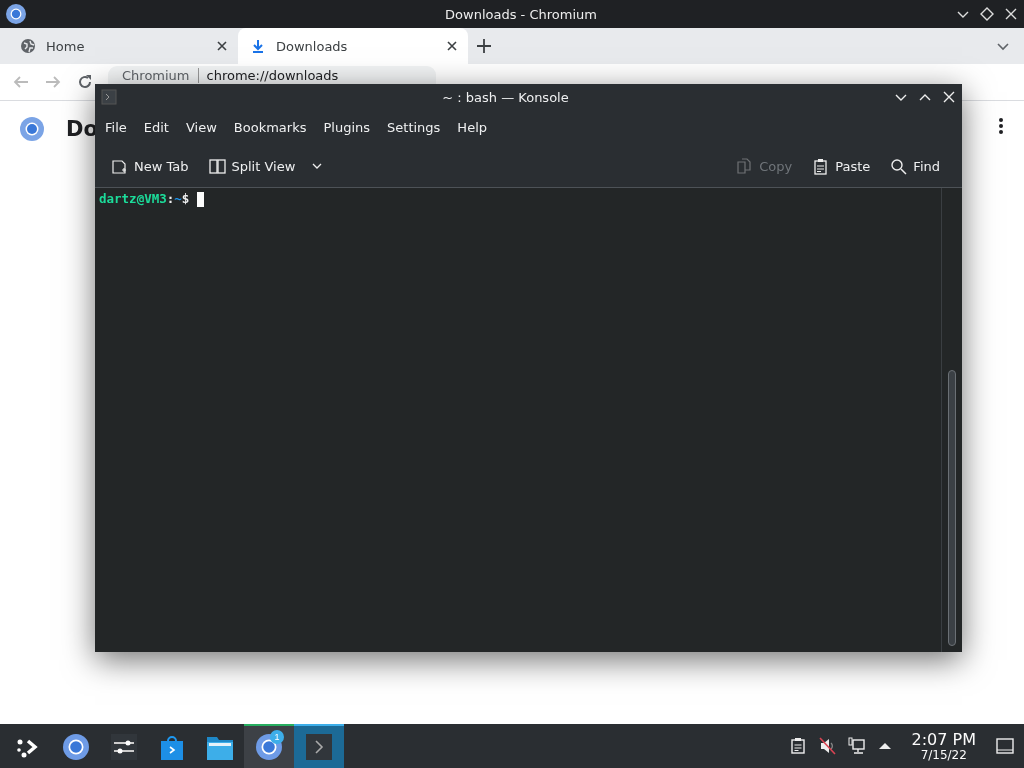  I want to click on globe-icon, so click(28, 46).